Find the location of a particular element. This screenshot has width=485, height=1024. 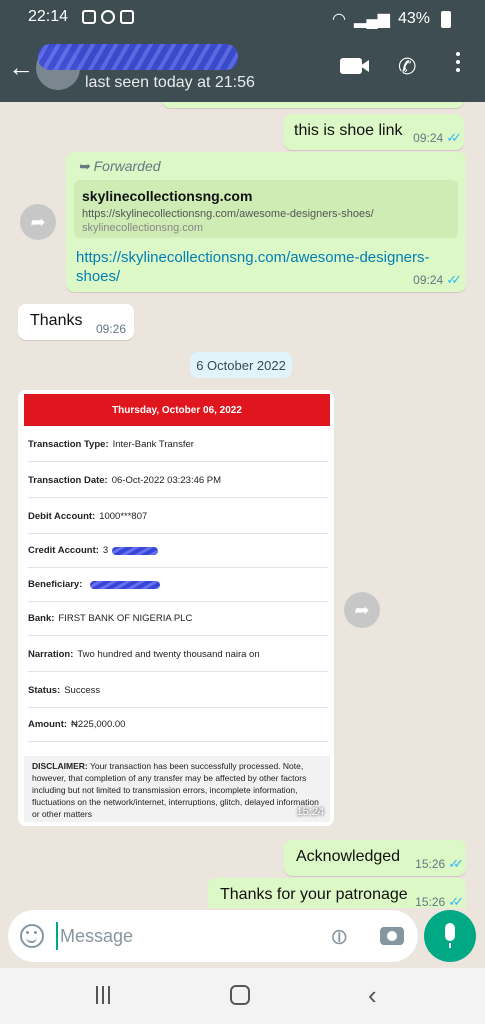

link-preview-domain: skylinecollectionsng.com is located at coordinates (143, 228).